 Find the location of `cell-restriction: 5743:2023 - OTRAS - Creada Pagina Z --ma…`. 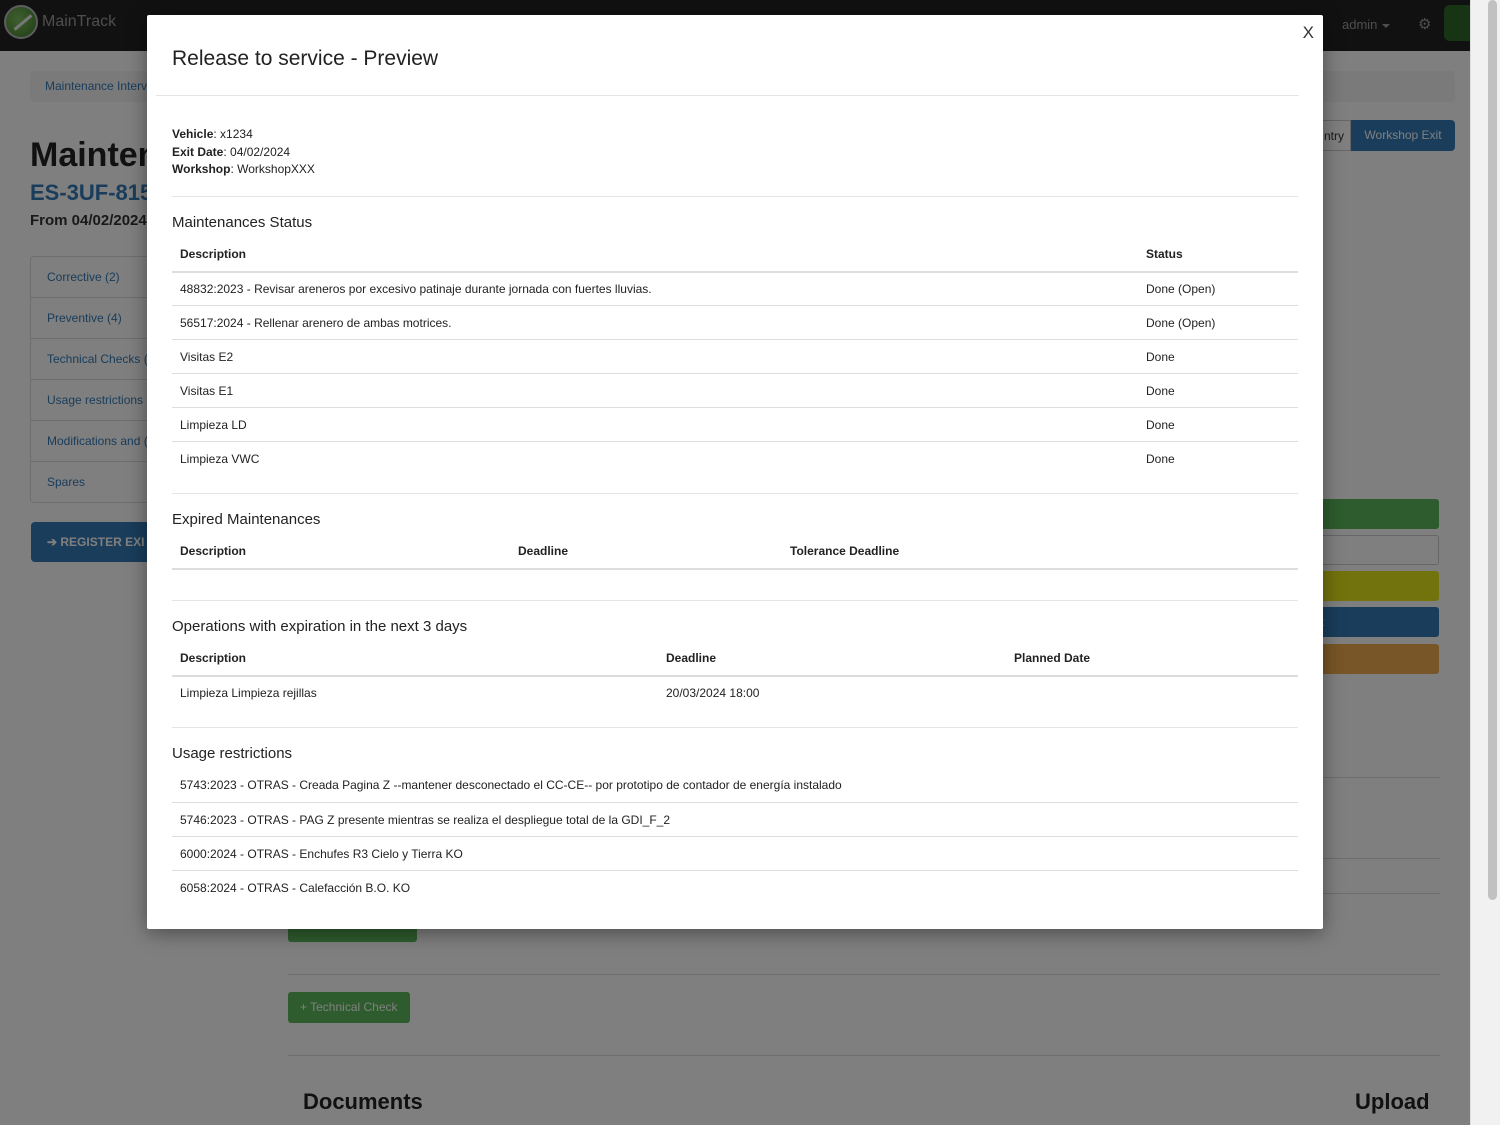

cell-restriction: 5743:2023 - OTRAS - Creada Pagina Z --ma… is located at coordinates (511, 785).